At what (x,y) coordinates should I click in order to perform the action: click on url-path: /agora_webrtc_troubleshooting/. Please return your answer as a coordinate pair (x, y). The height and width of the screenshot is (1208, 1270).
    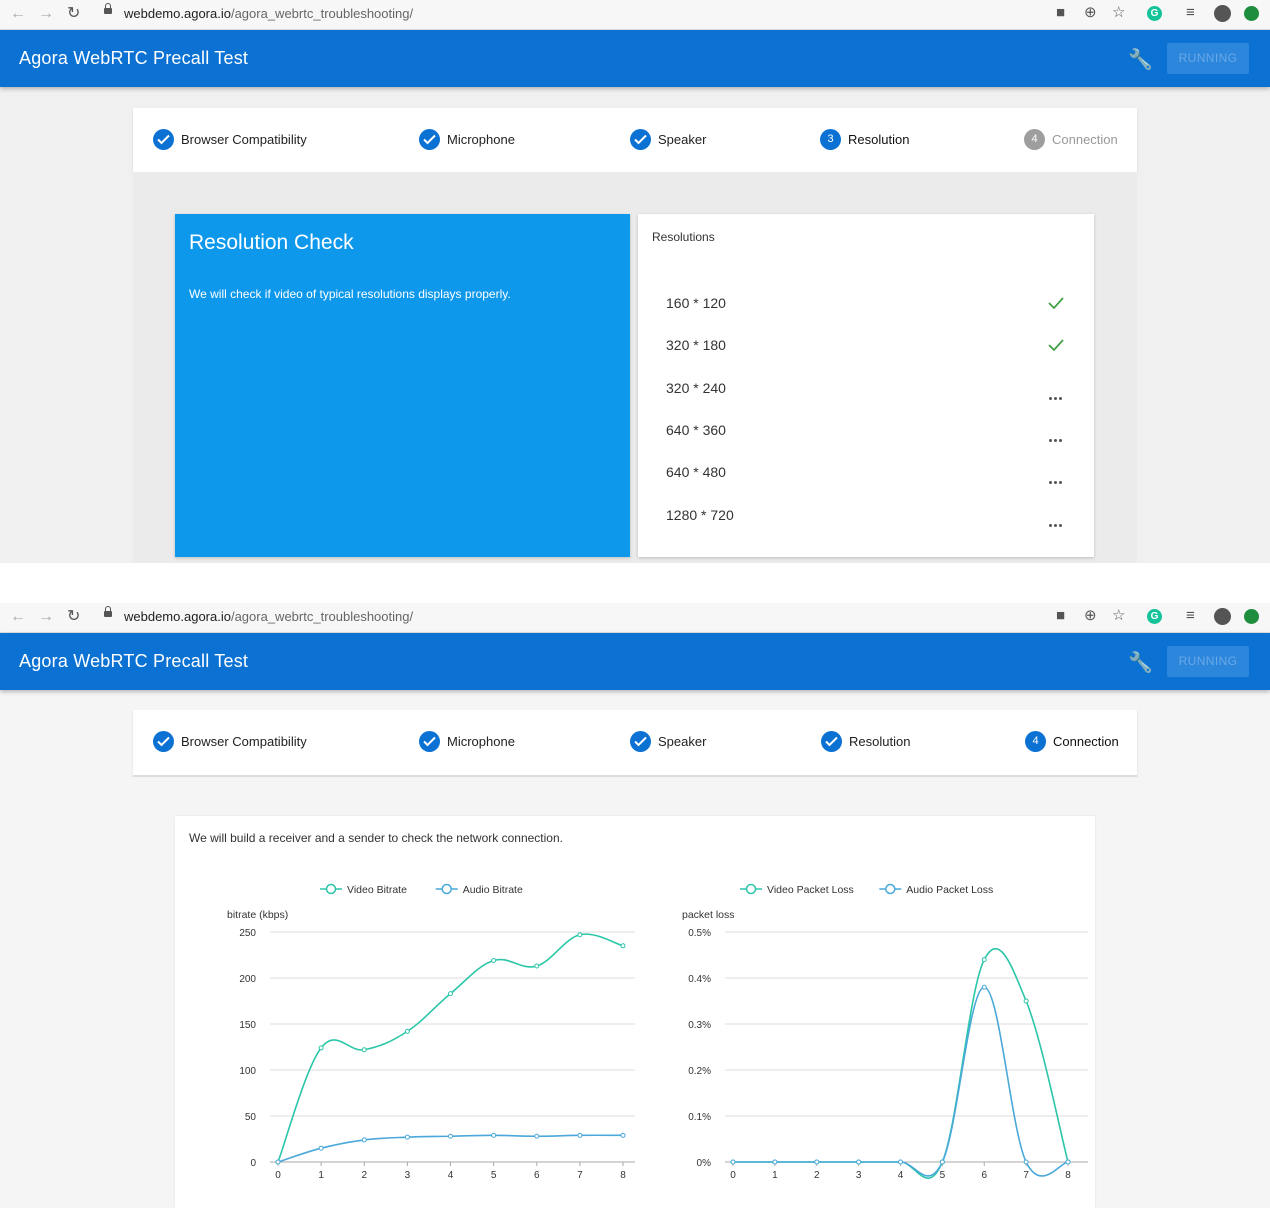
    Looking at the image, I should click on (322, 616).